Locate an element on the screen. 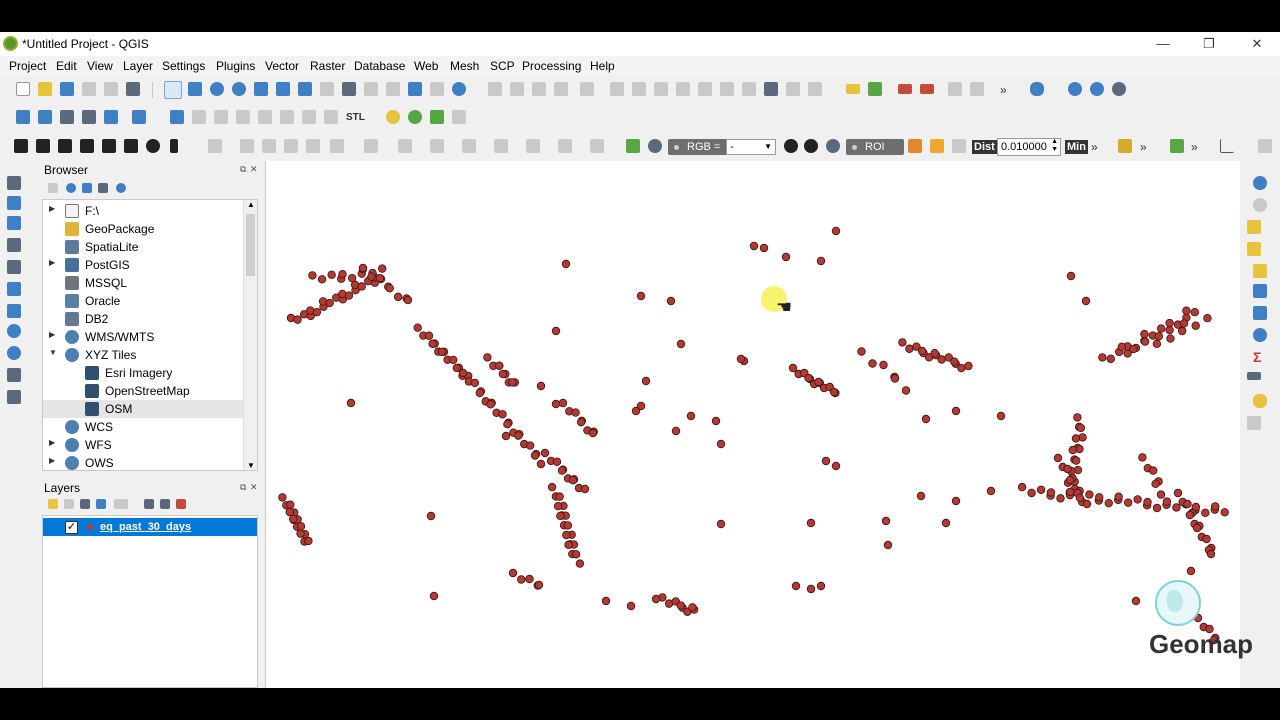 This screenshot has width=1280, height=720. scp-tool-9-icon is located at coordinates (437, 146).